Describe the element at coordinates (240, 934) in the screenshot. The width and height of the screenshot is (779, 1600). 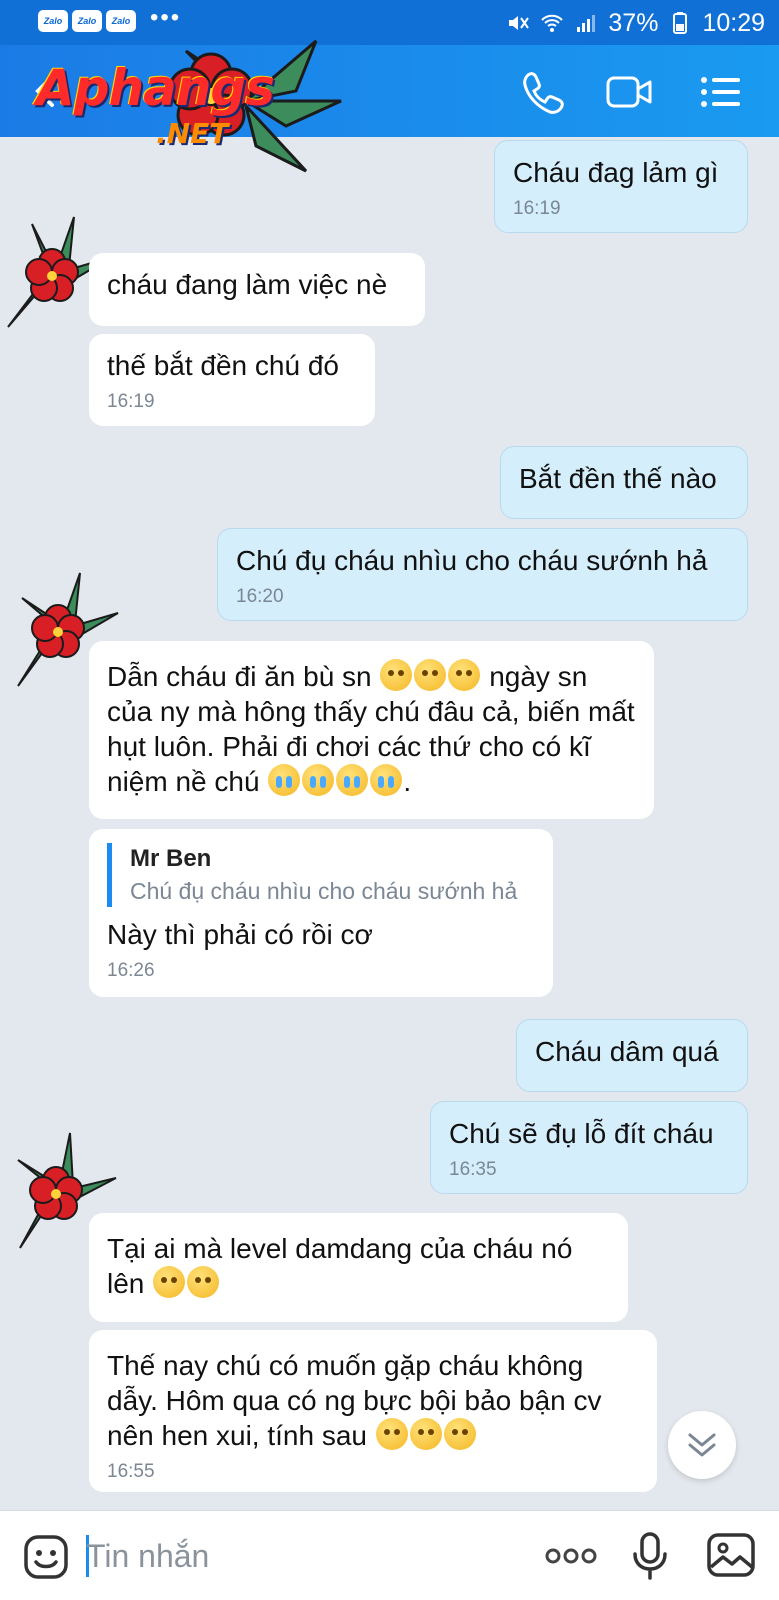
I see `message-text: Này thì phải có rồi cơ` at that location.